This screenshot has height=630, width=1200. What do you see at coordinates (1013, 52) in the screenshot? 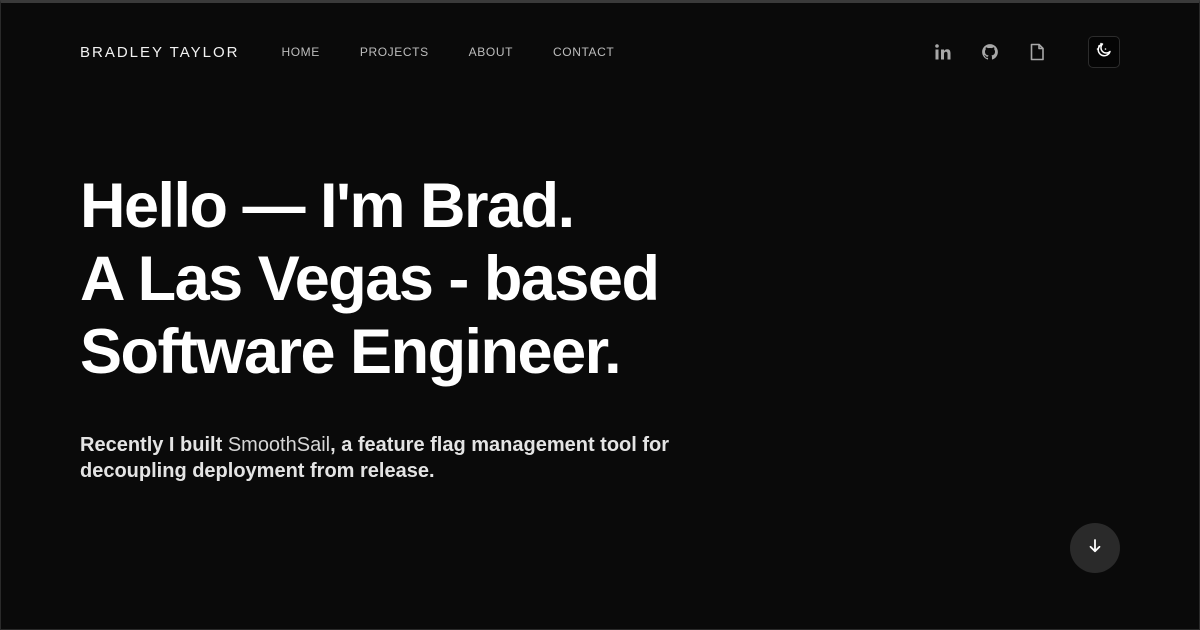
I see `header-actions` at bounding box center [1013, 52].